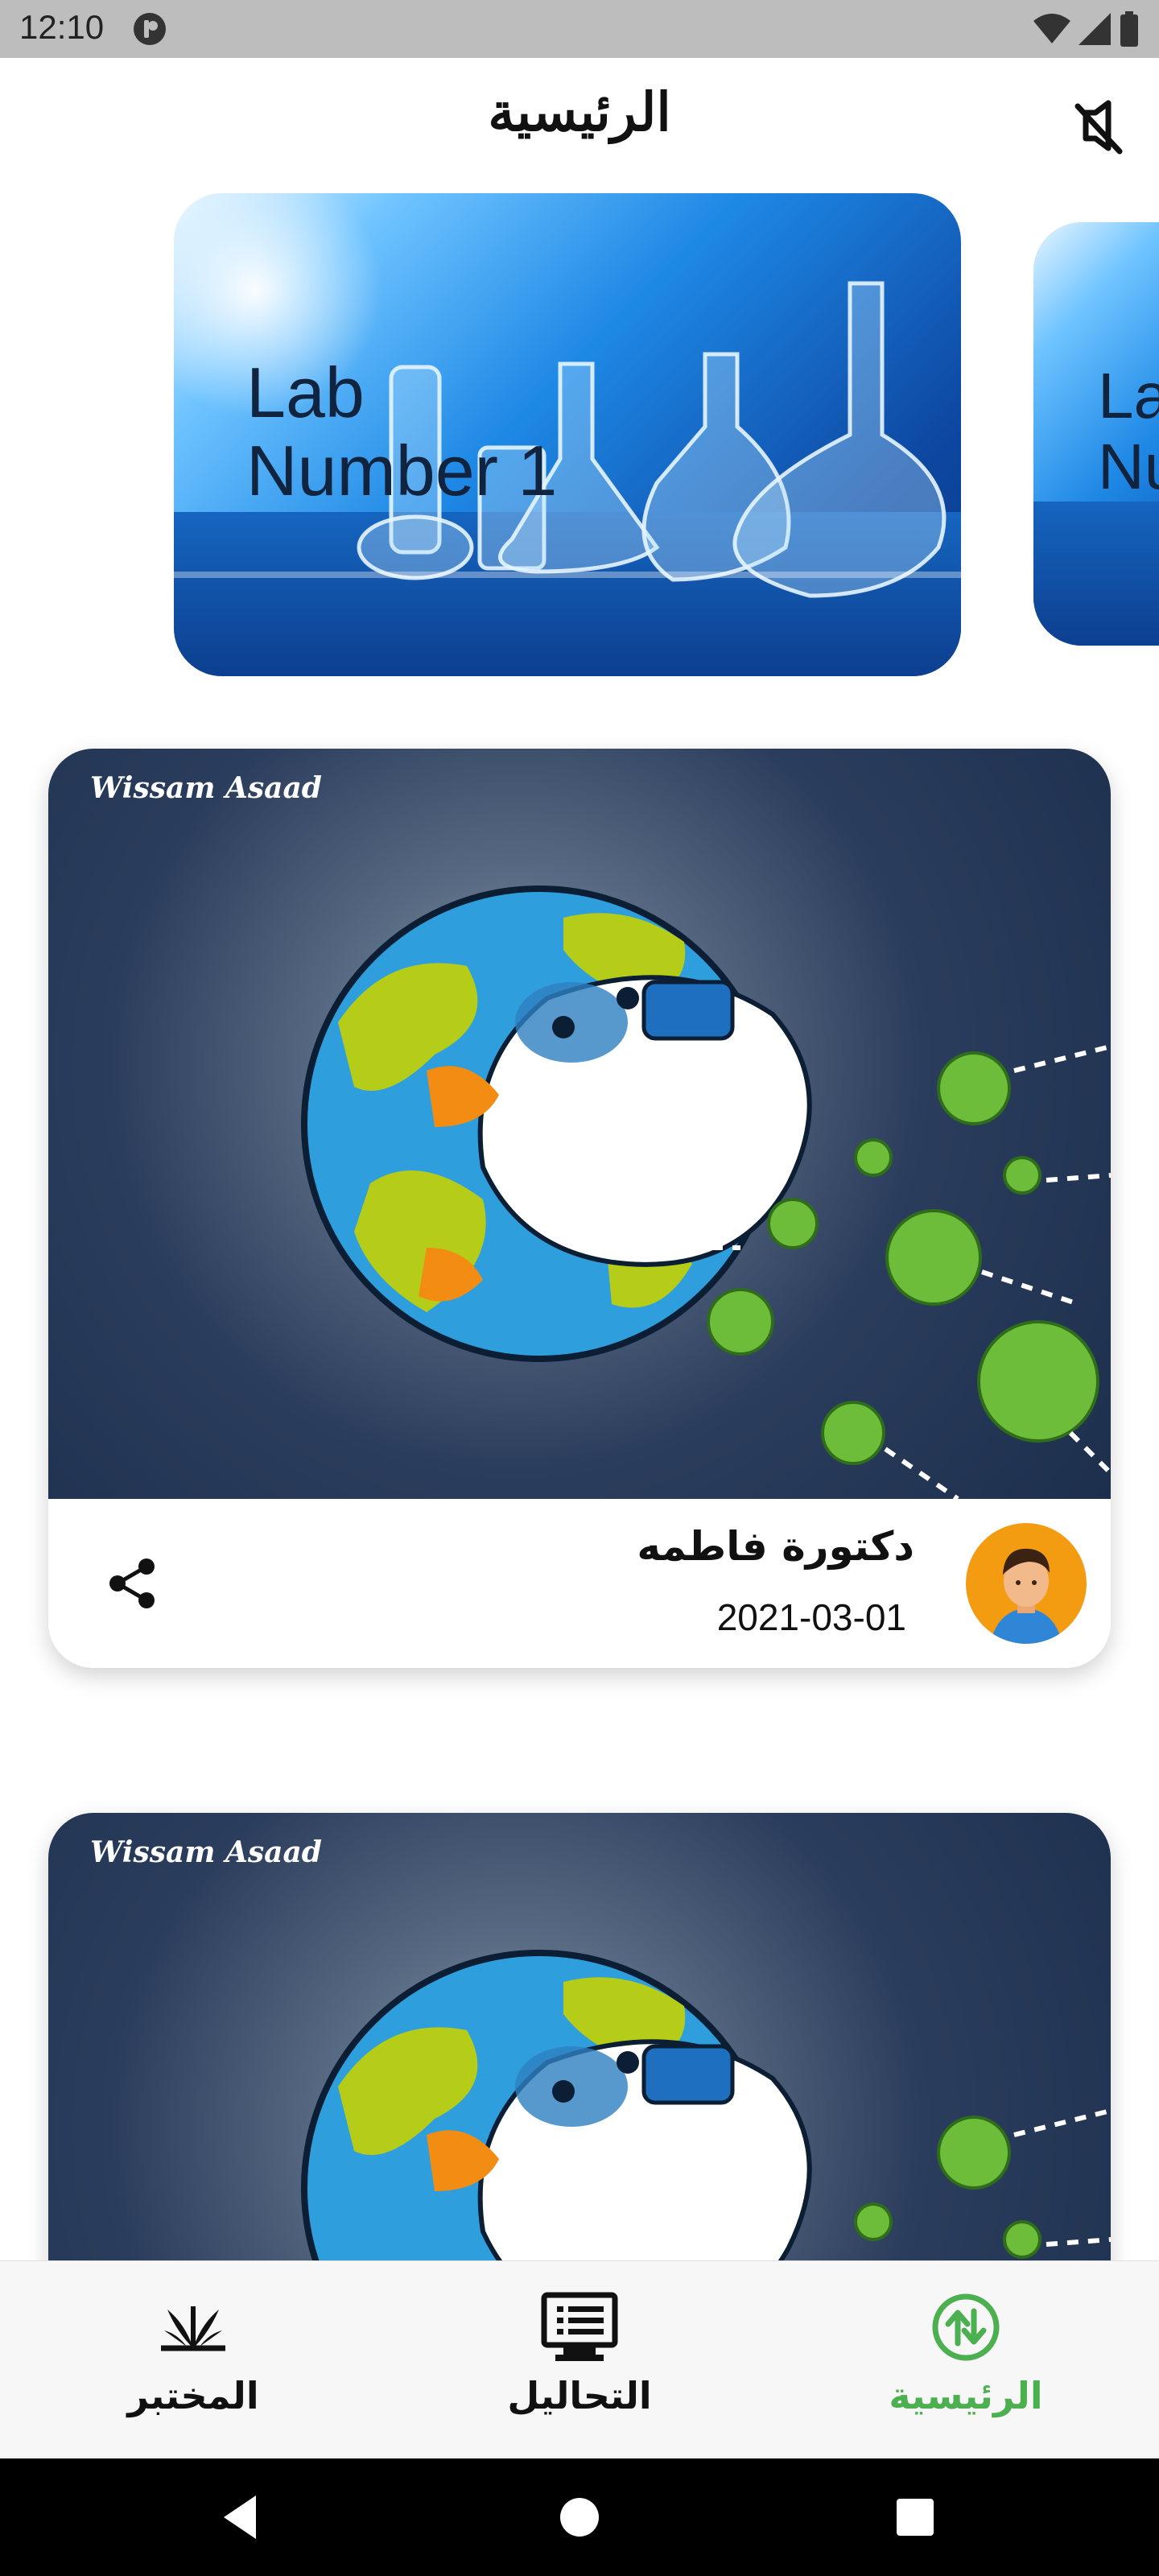  I want to click on lab-card: La Nu, so click(1096, 434).